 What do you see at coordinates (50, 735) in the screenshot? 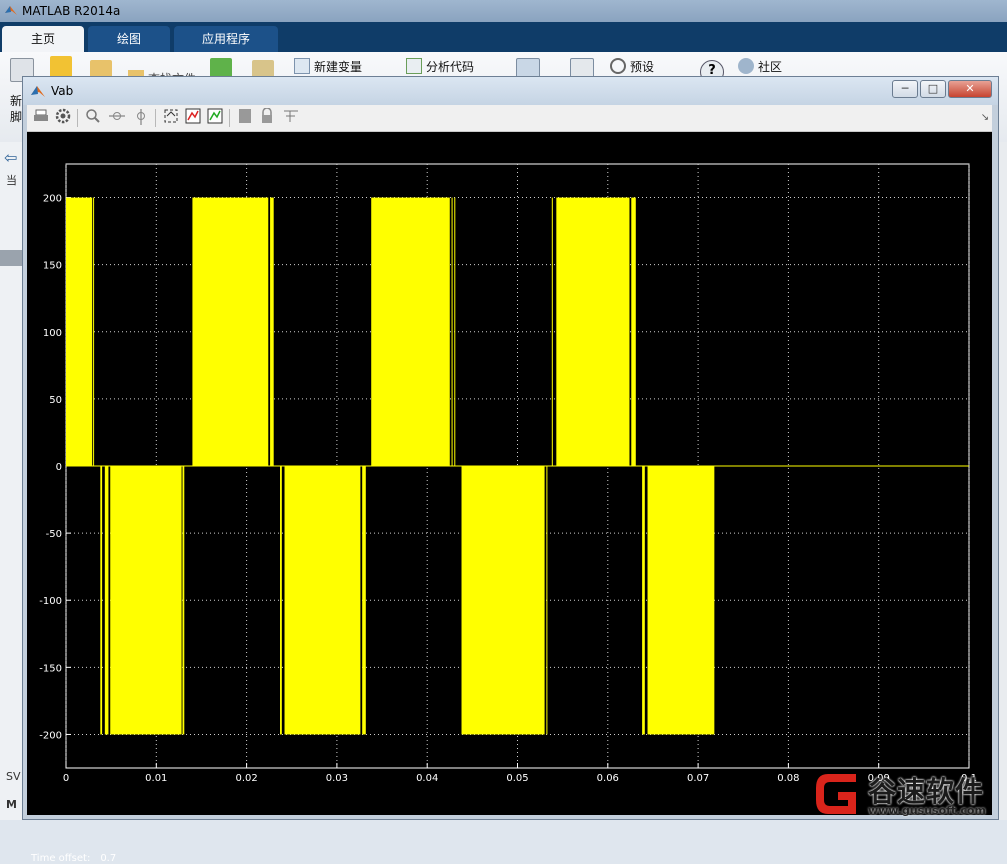
I see `y-tick-label: -200` at bounding box center [50, 735].